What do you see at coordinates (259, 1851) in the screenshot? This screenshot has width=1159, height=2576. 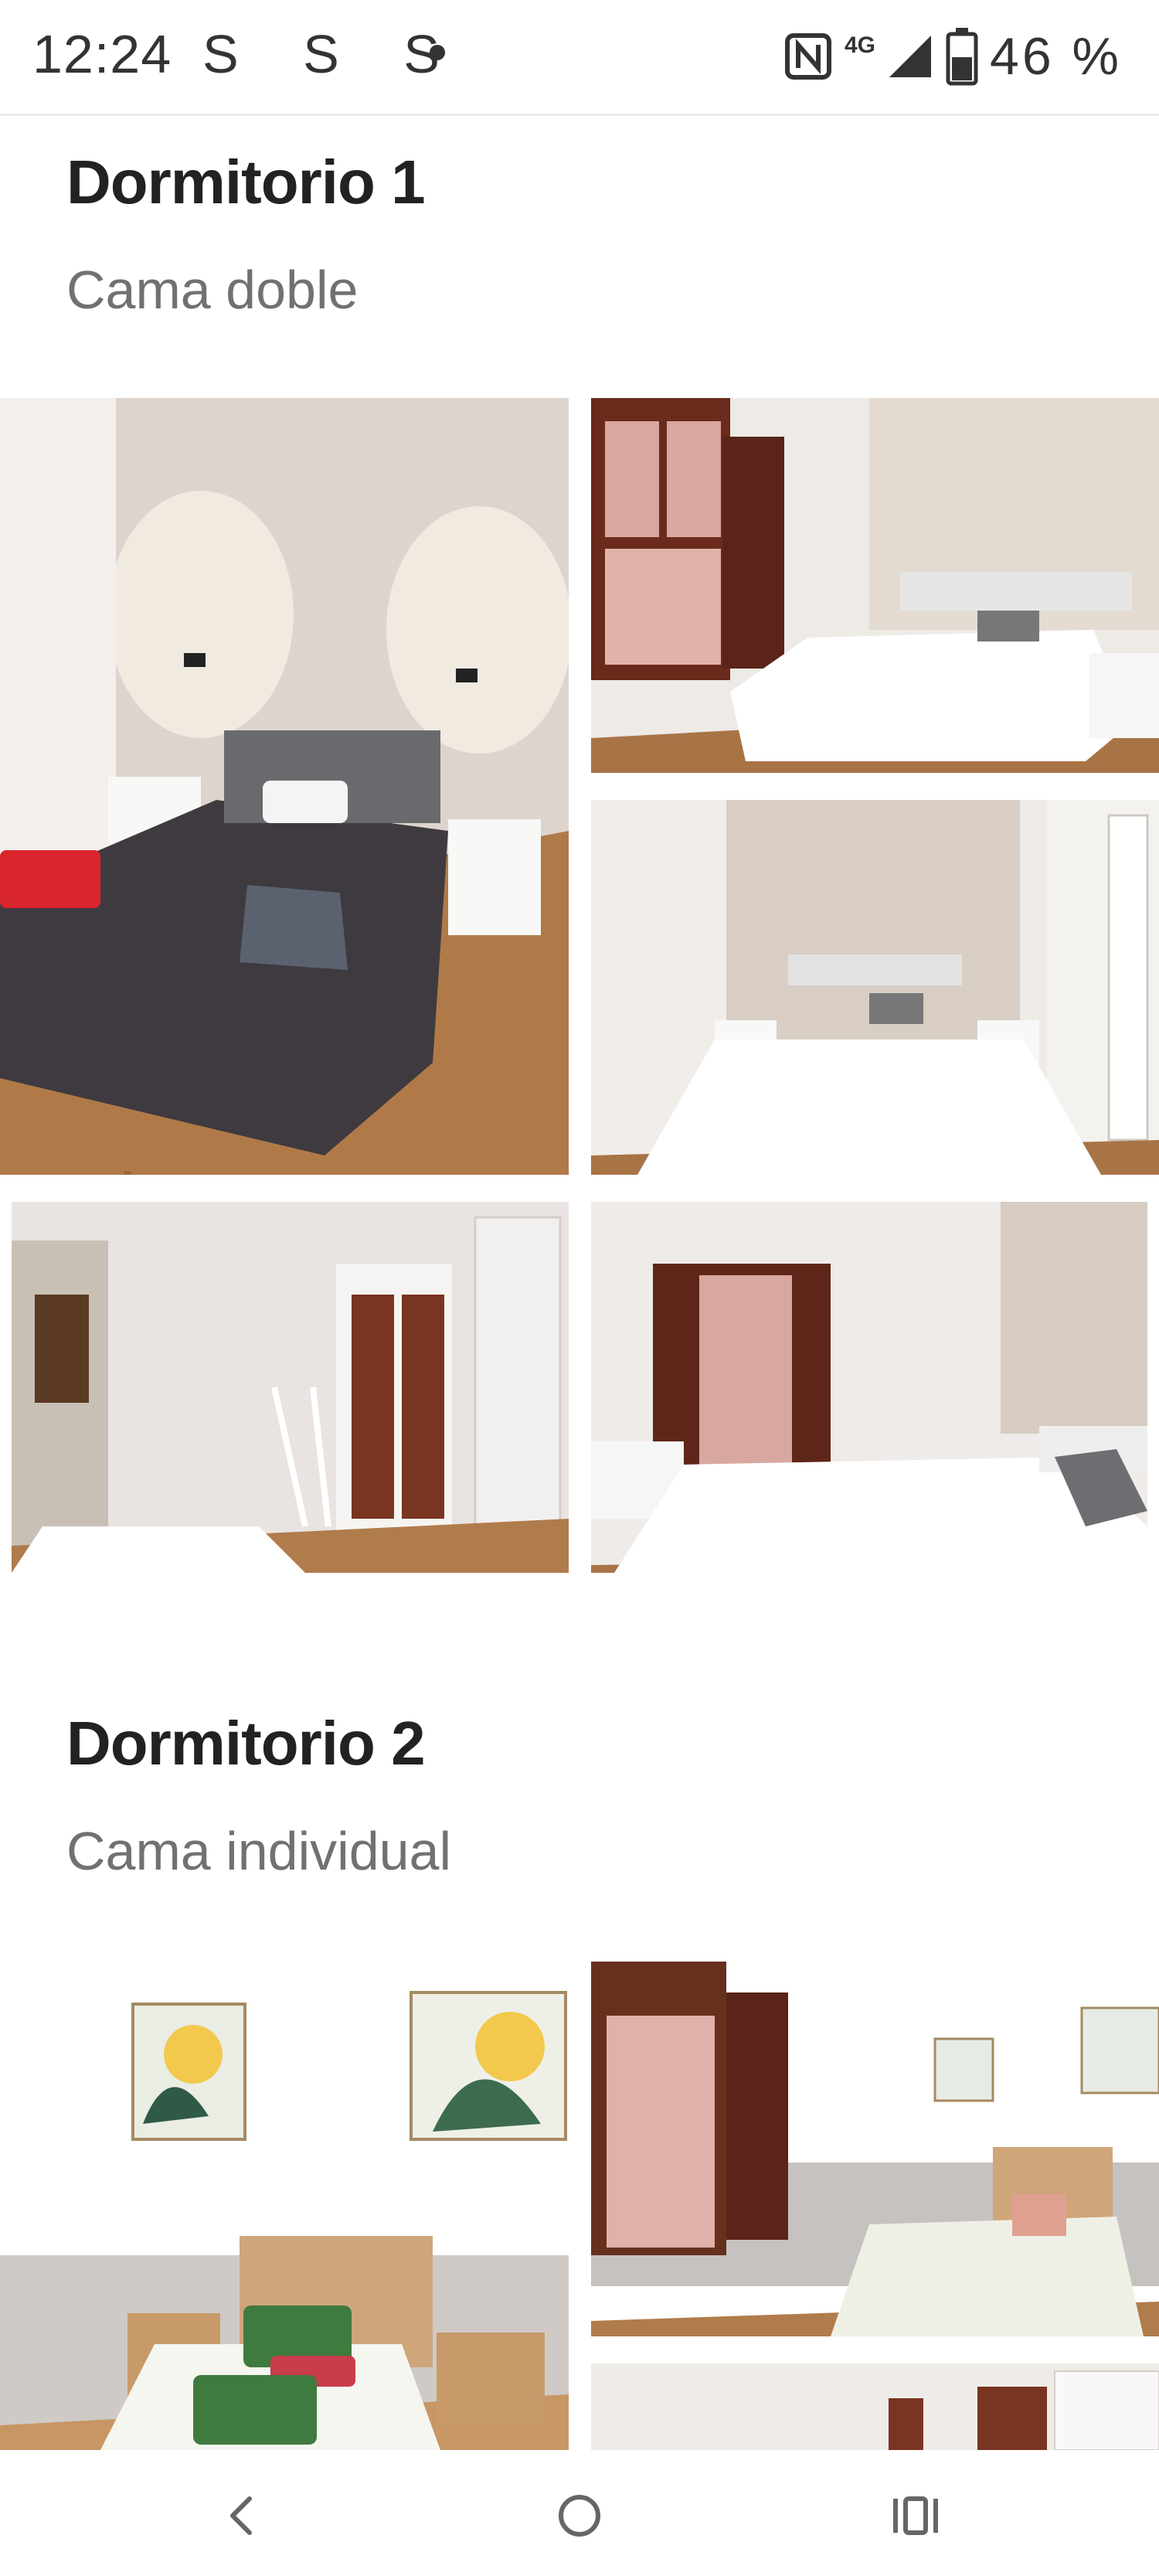 I see `room-2-bed-type: Cama individual` at bounding box center [259, 1851].